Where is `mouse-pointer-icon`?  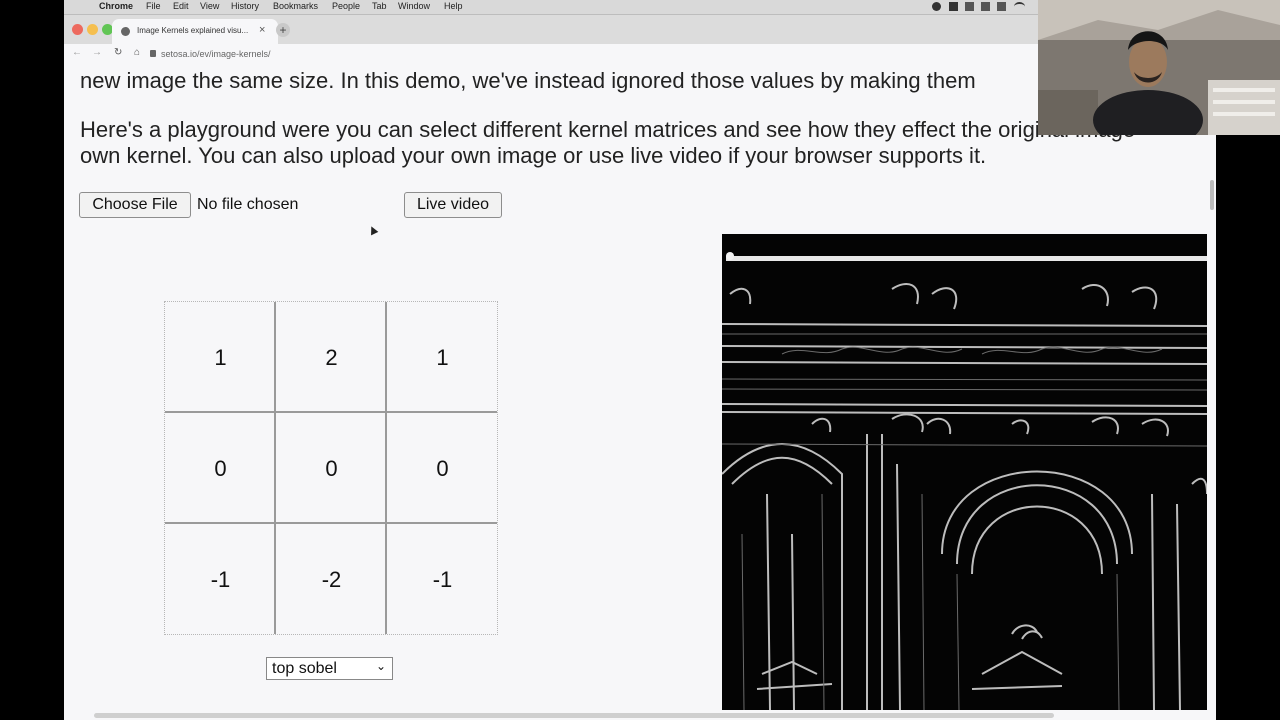 mouse-pointer-icon is located at coordinates (373, 230).